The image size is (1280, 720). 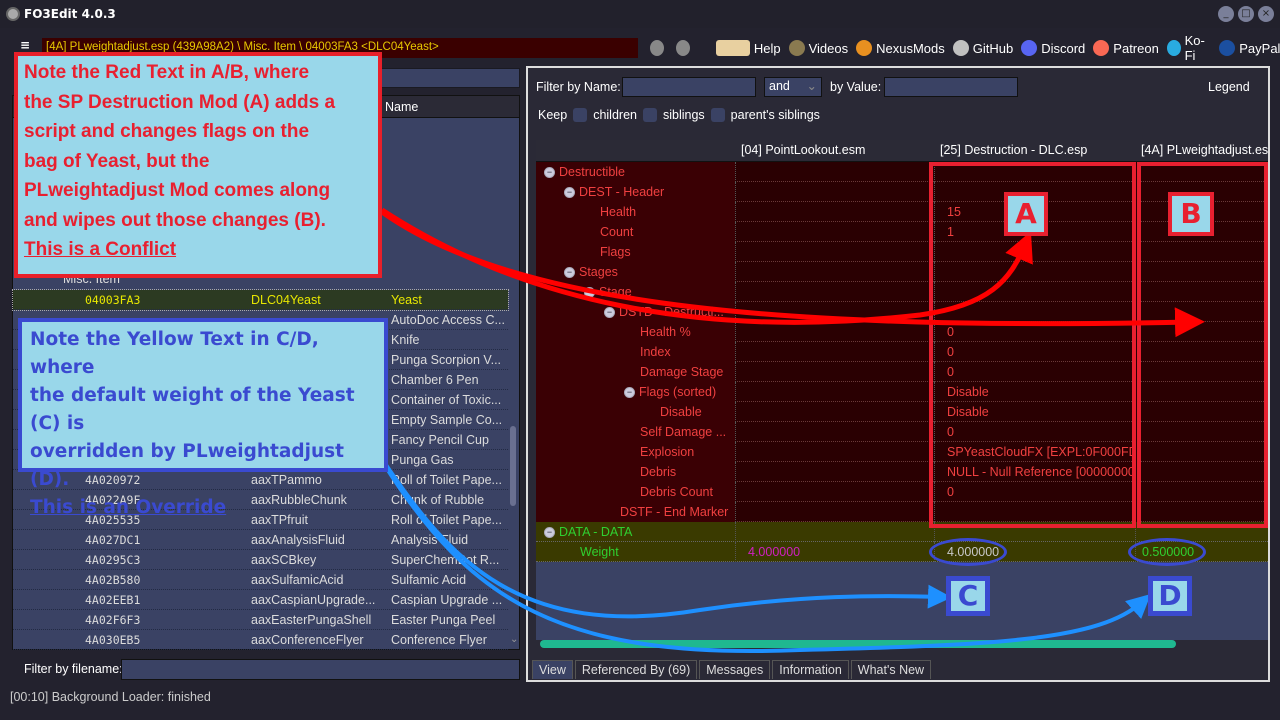 What do you see at coordinates (117, 161) in the screenshot?
I see `note-line: bag of Yeast, but the` at bounding box center [117, 161].